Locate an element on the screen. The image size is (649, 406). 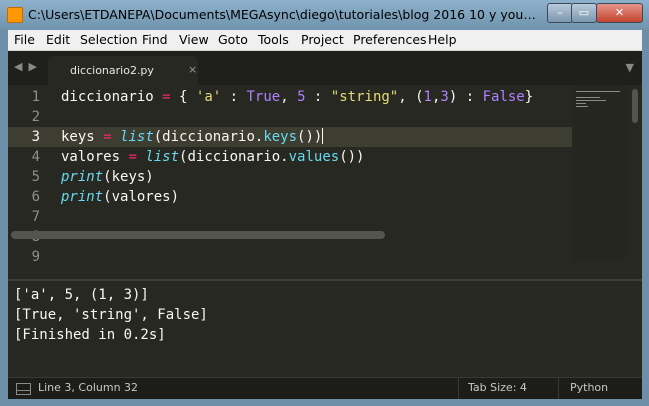
menu-edit: Edit is located at coordinates (58, 39).